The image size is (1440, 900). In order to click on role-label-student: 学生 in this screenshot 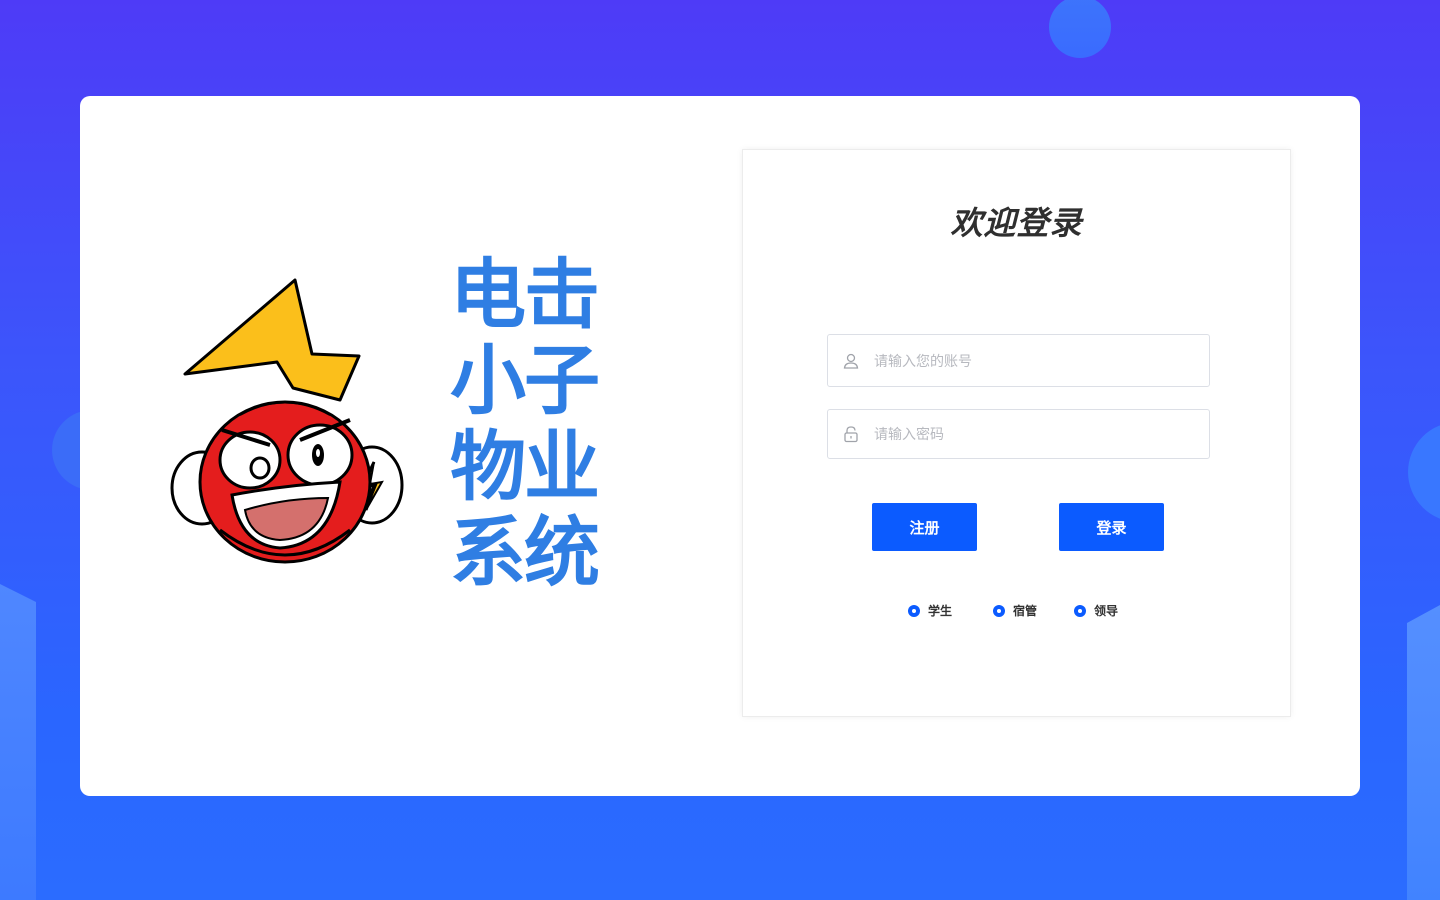, I will do `click(940, 611)`.